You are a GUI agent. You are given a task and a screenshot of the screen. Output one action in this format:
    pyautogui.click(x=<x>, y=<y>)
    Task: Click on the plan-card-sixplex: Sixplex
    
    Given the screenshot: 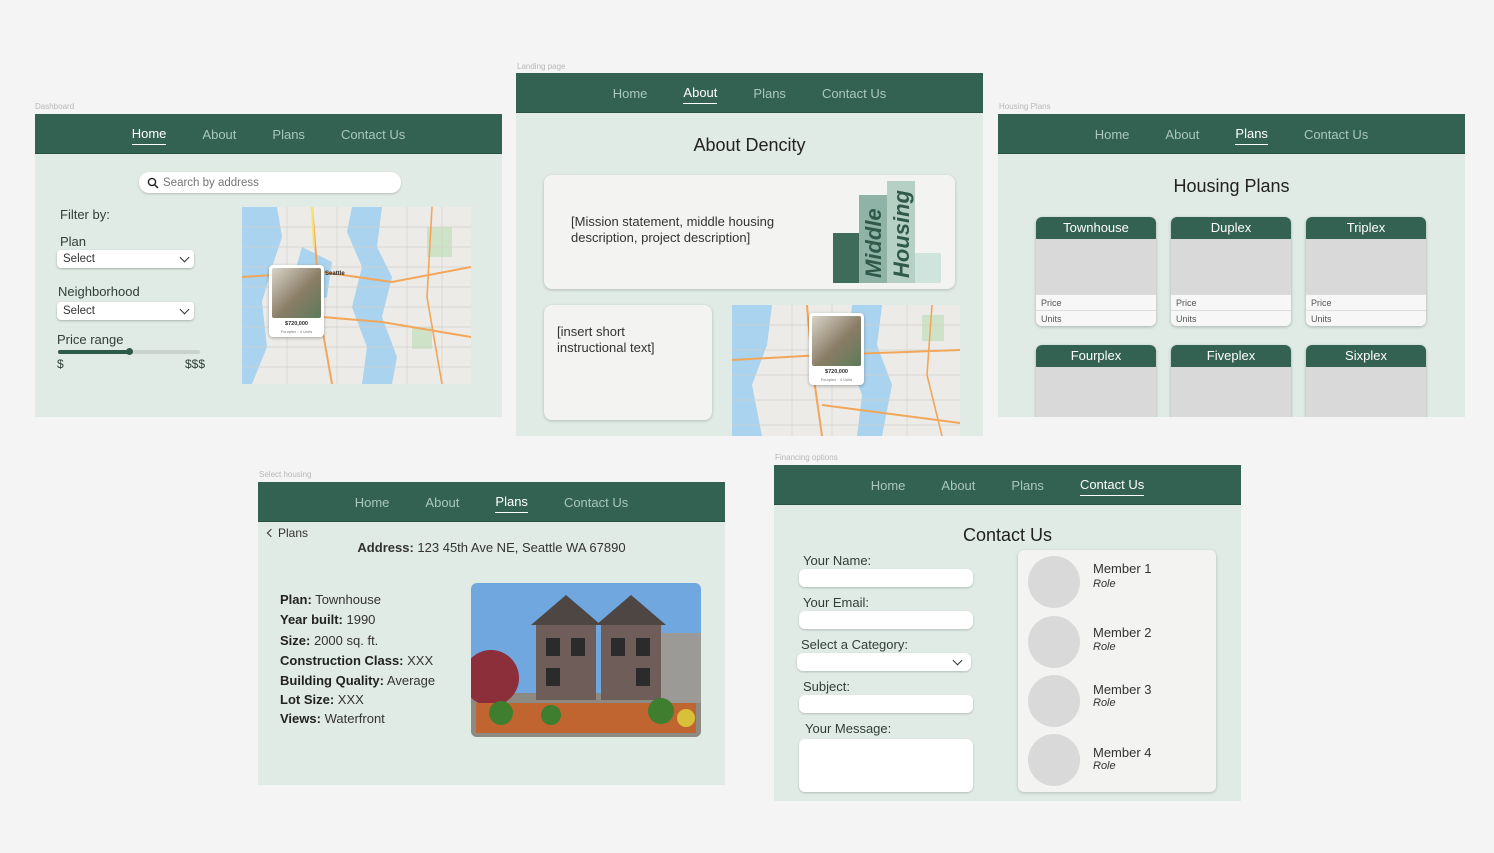 What is the action you would take?
    pyautogui.click(x=1366, y=381)
    